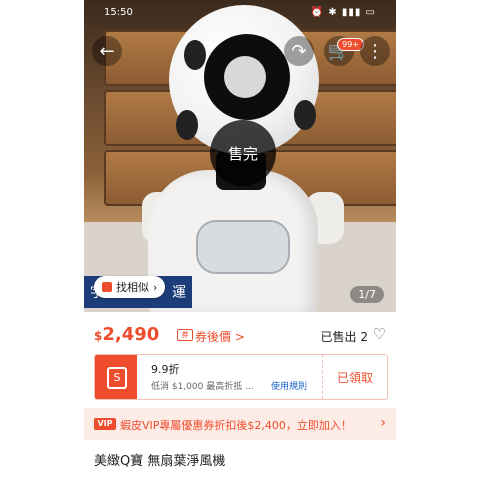  I want to click on share-icon: ↷, so click(299, 51).